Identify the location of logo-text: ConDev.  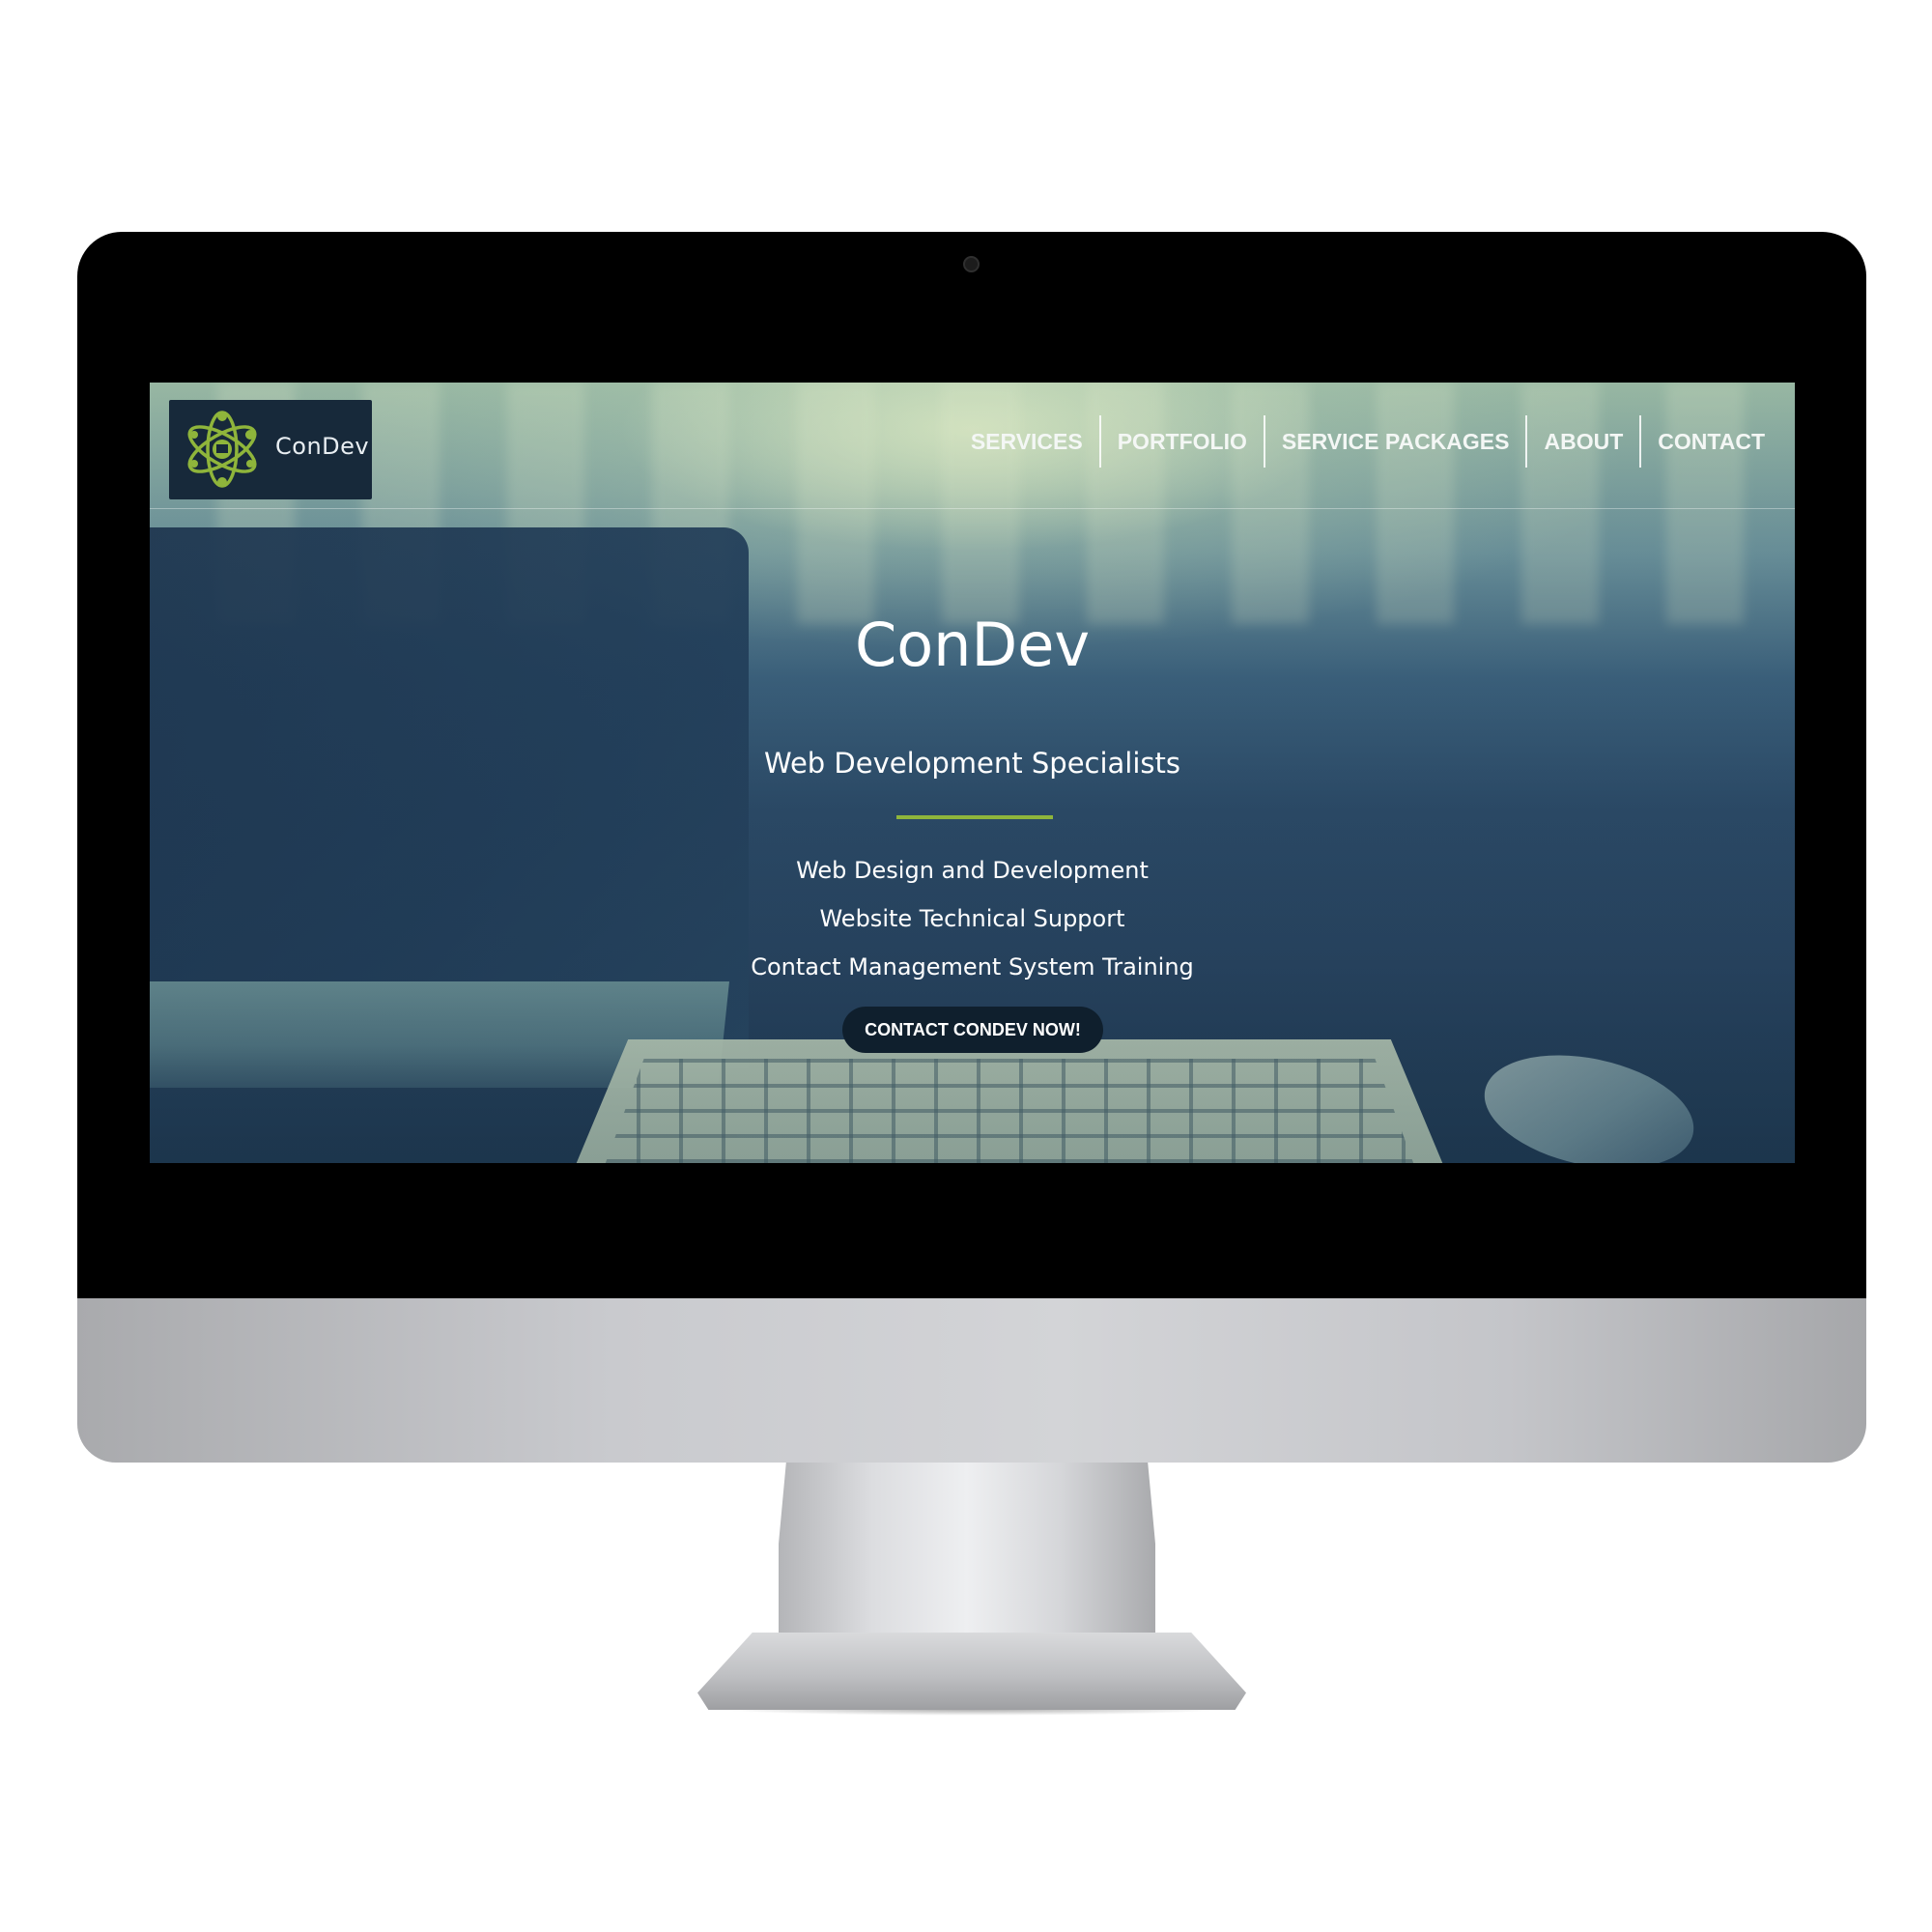
(322, 446).